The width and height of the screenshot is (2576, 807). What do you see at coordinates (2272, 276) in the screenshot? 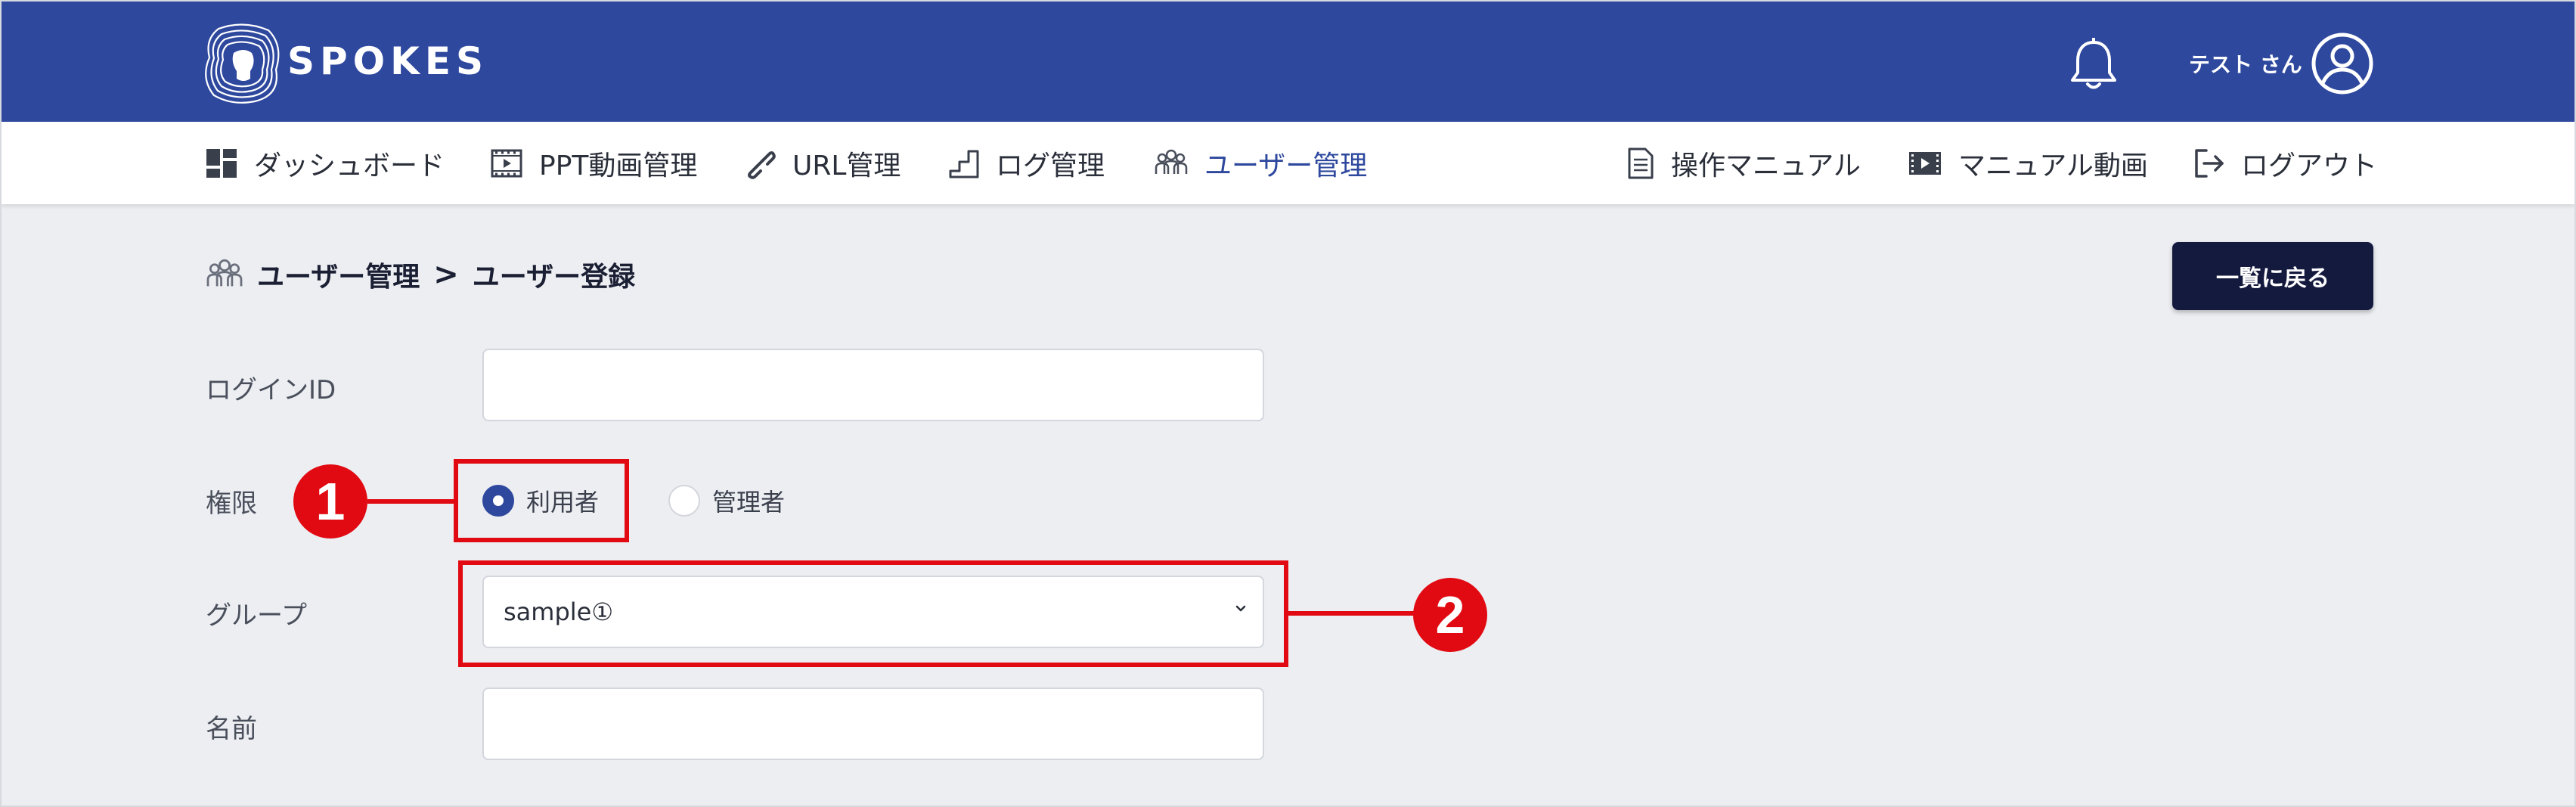
I see `back-to-list-button: 一覧に戻る` at bounding box center [2272, 276].